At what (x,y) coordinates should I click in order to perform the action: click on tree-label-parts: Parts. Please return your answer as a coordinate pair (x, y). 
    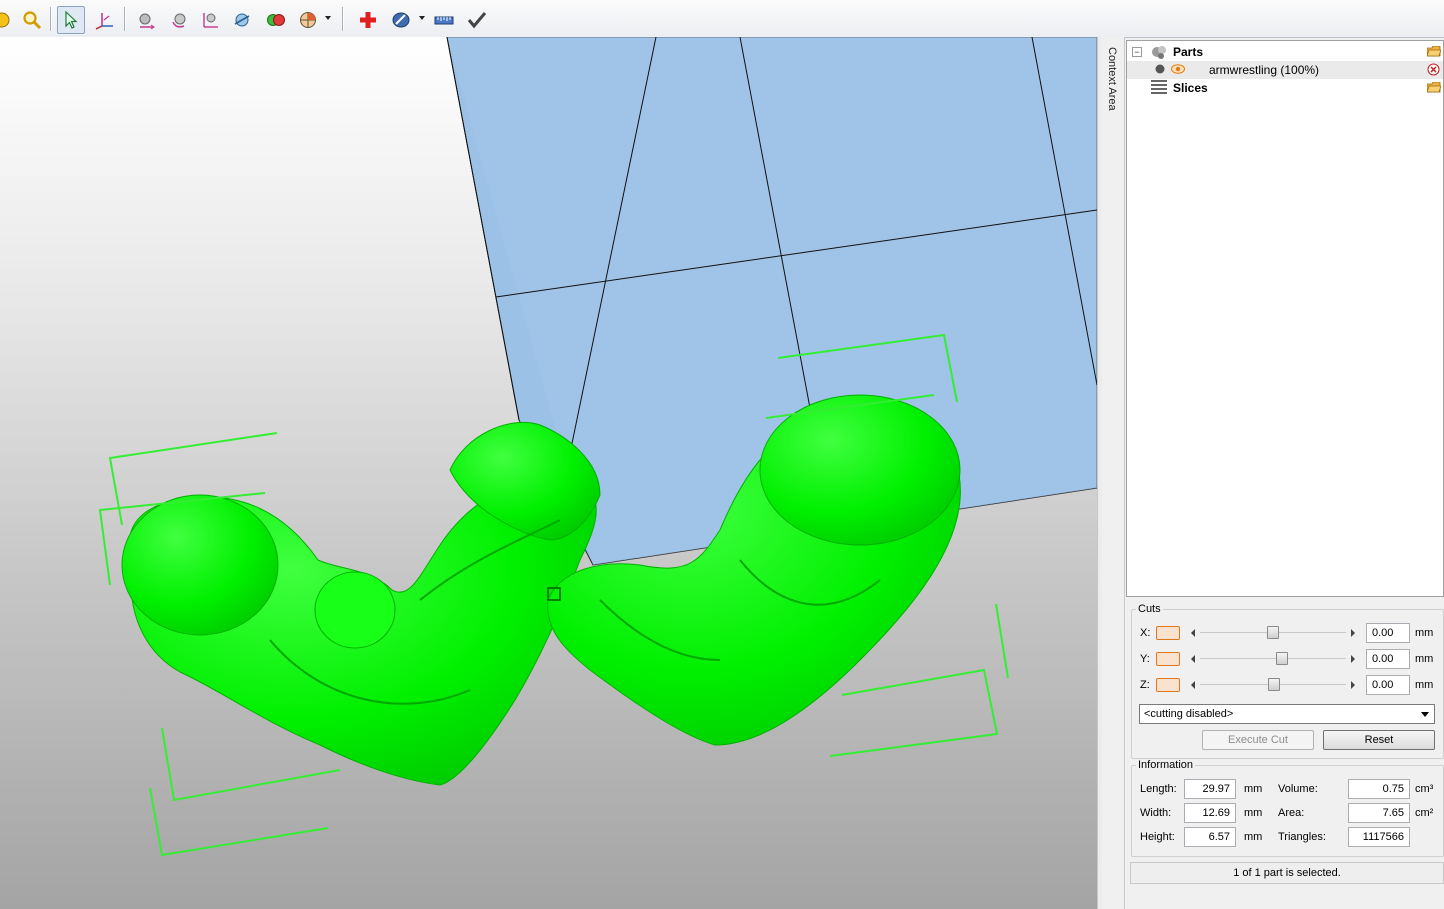
    Looking at the image, I should click on (1188, 52).